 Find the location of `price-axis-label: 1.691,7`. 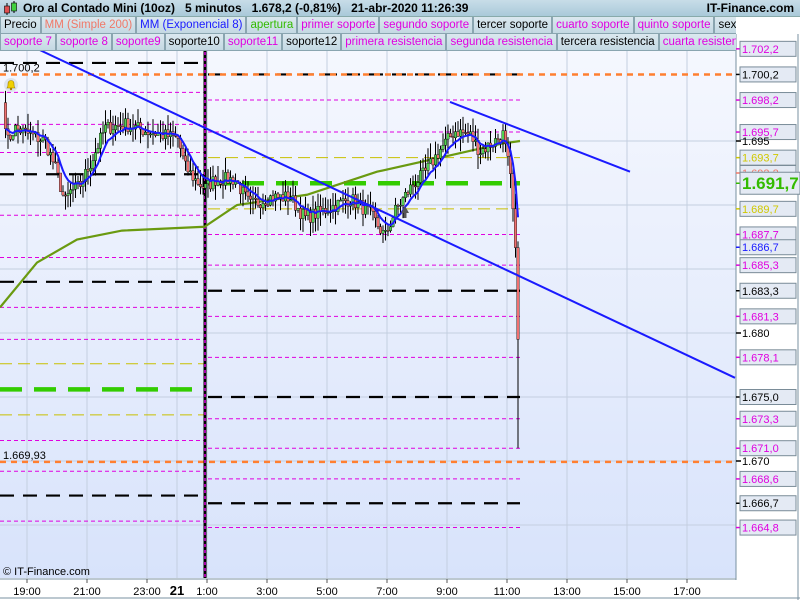

price-axis-label: 1.691,7 is located at coordinates (770, 183).